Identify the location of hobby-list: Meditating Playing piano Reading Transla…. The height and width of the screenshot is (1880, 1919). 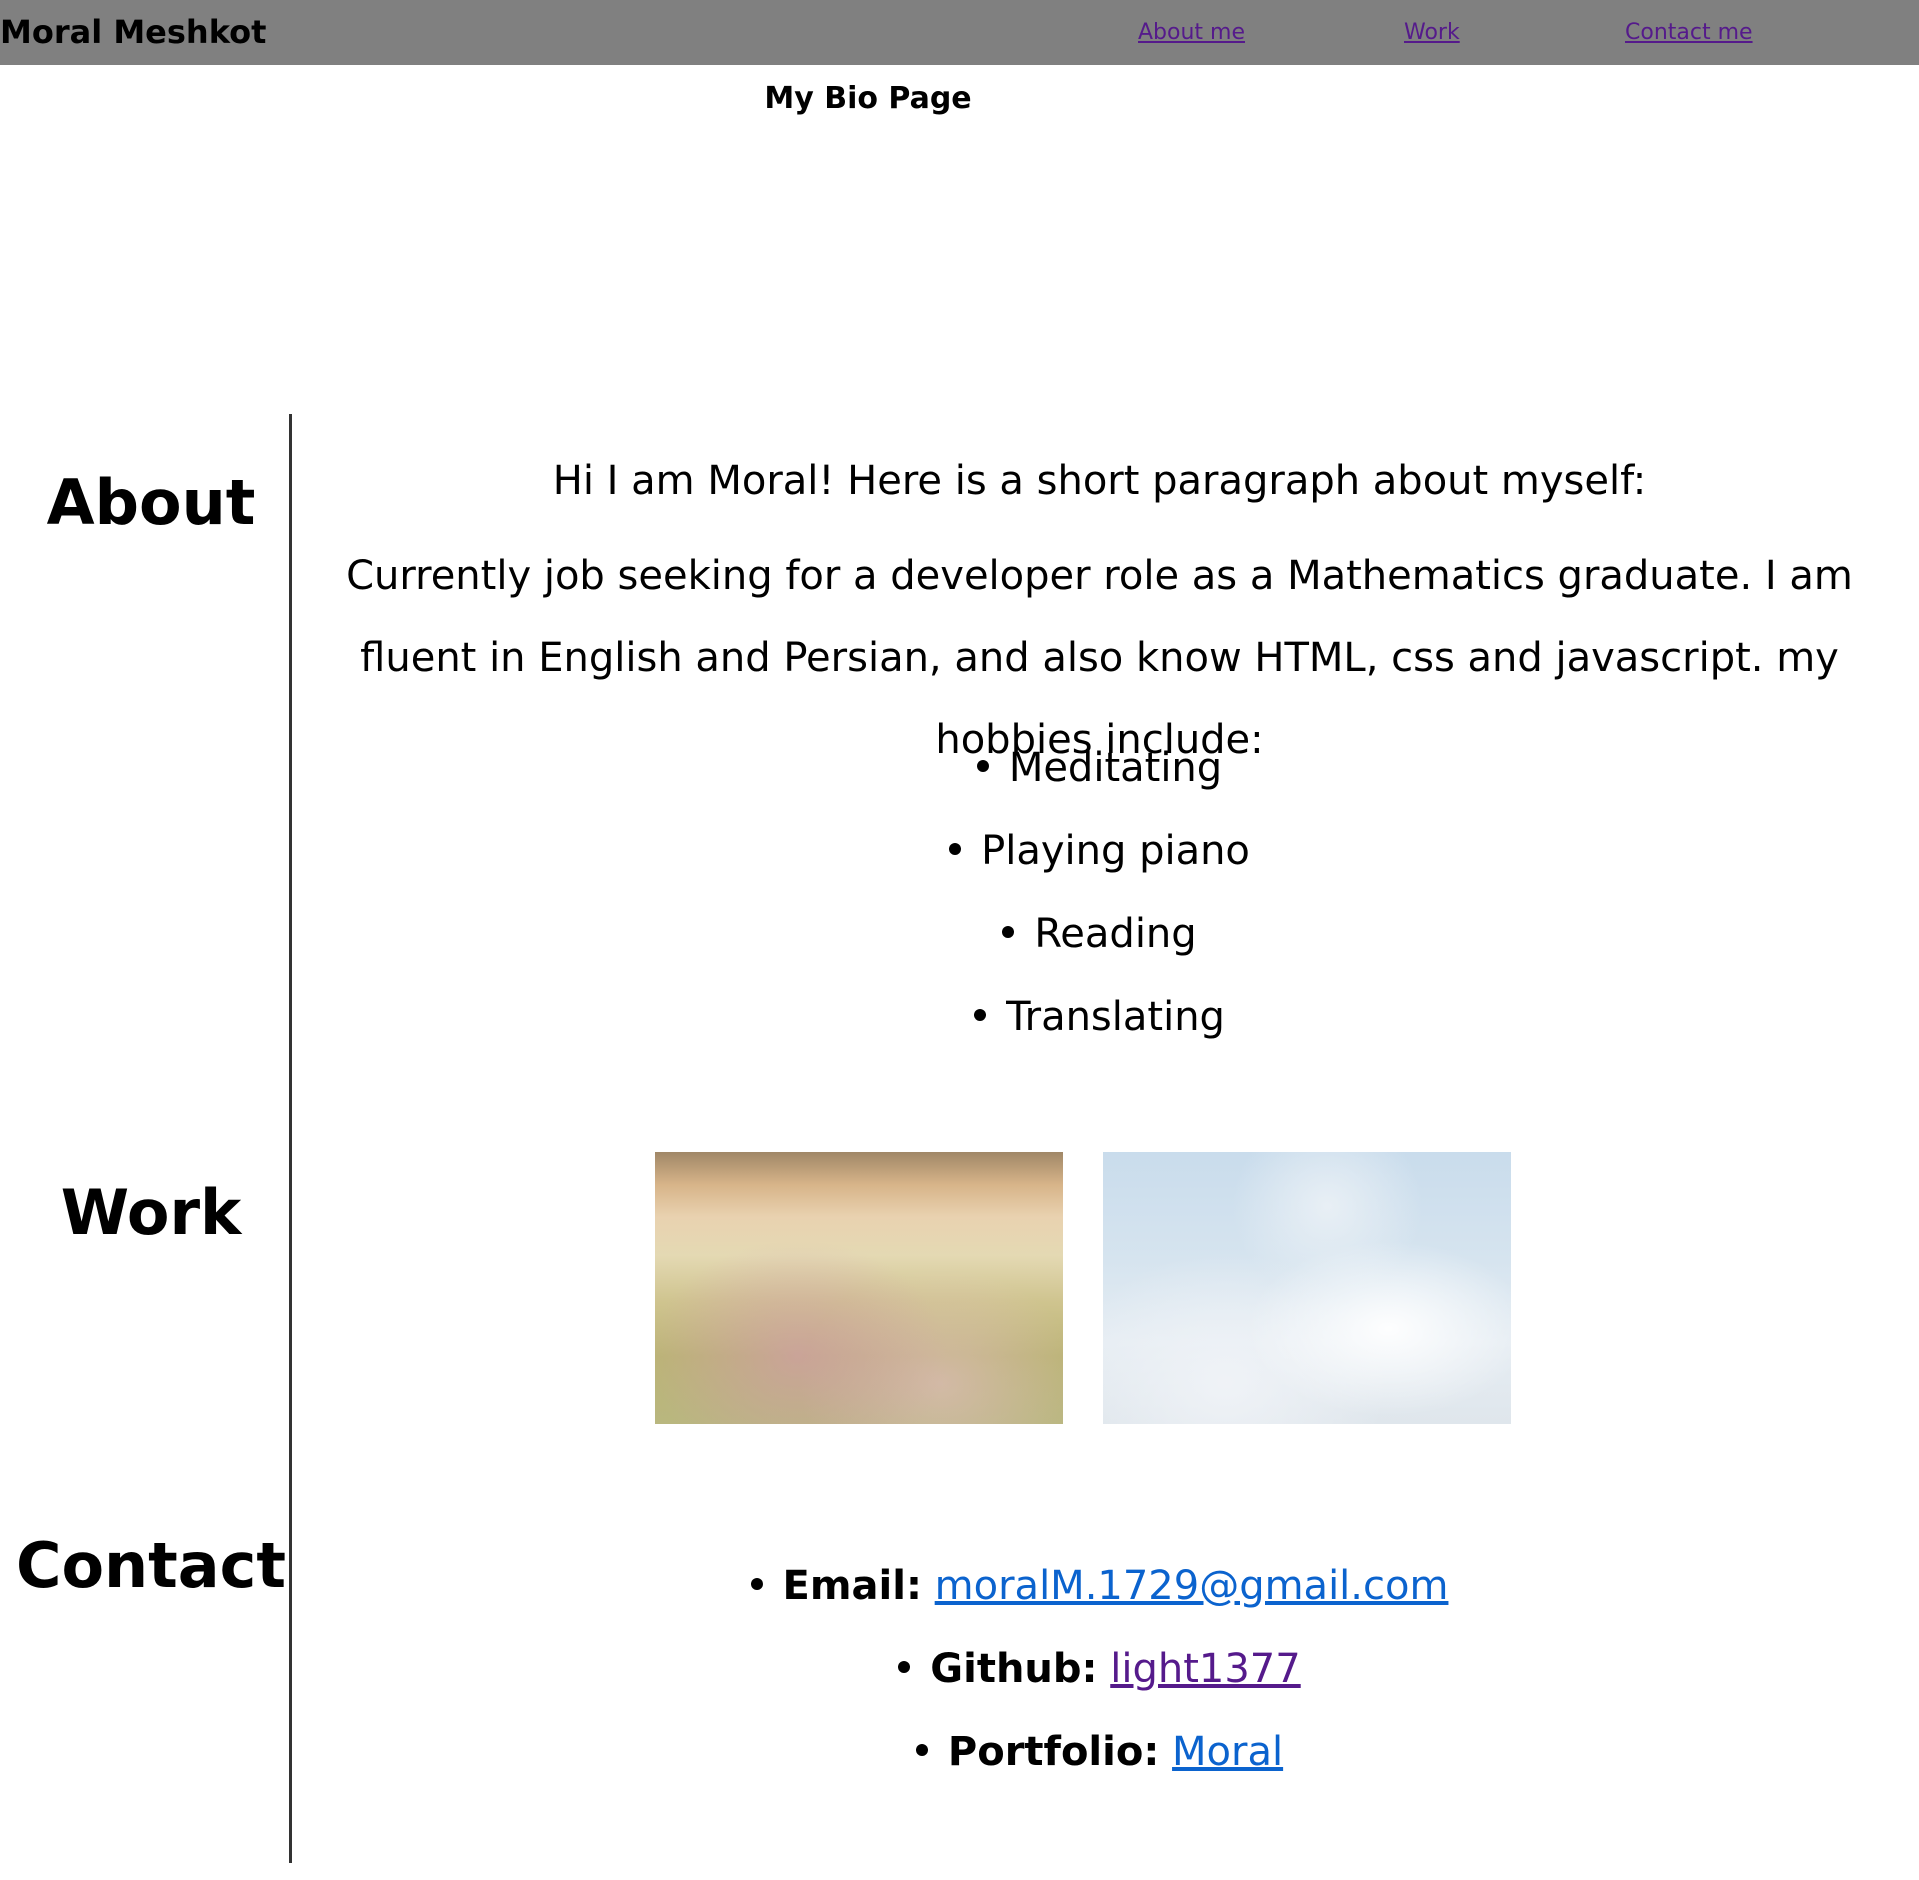
(1099, 893).